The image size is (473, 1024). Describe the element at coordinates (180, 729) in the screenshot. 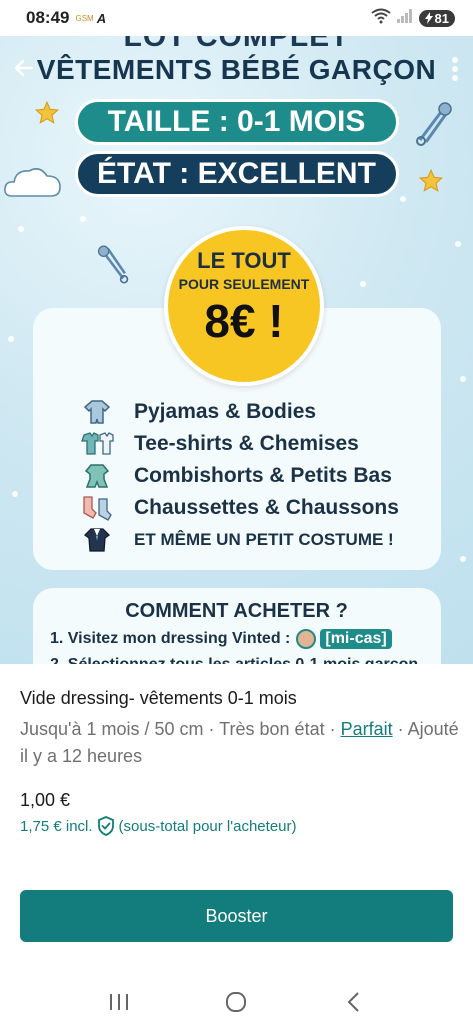

I see `listing-meta-prefix: Jusqu'à 1 mois / 50 cm · Très bon état ·` at that location.